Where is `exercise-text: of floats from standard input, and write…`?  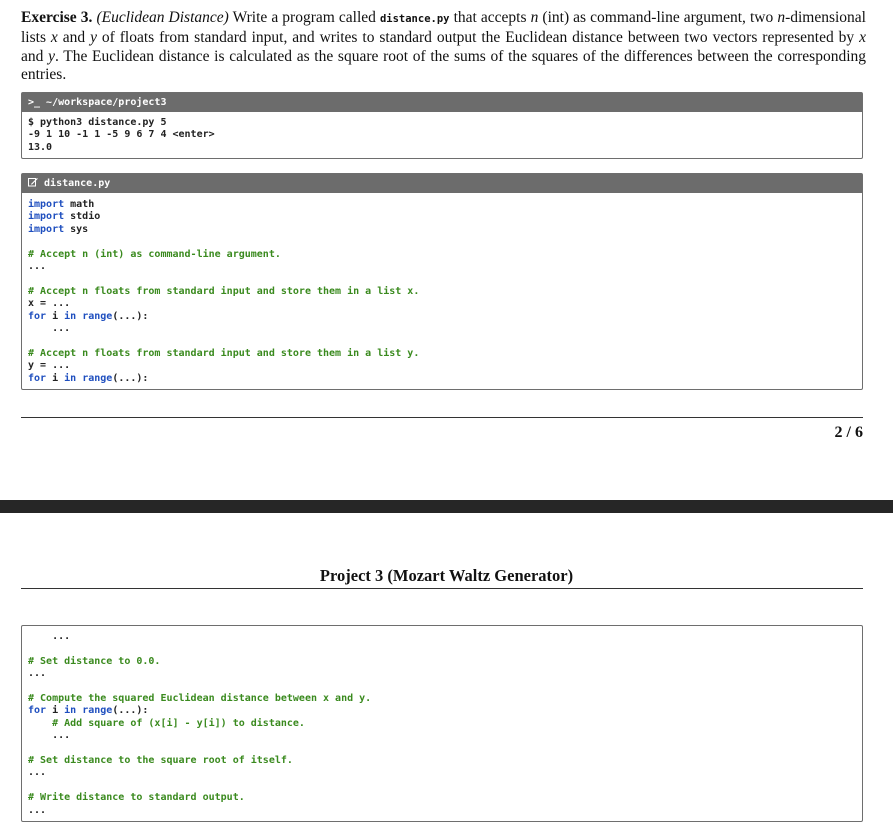
exercise-text: of floats from standard input, and write… is located at coordinates (478, 37).